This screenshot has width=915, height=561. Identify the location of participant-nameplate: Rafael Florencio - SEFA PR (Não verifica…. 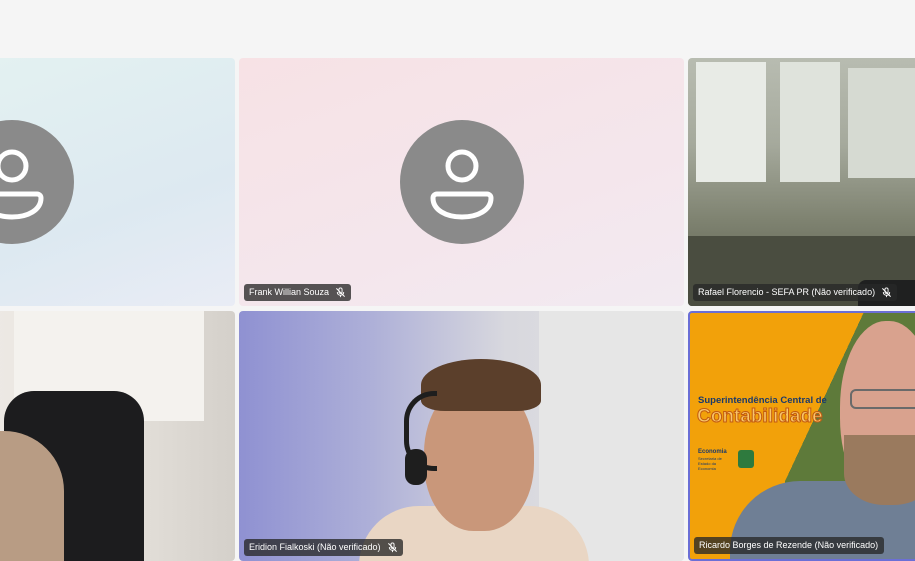
(795, 292).